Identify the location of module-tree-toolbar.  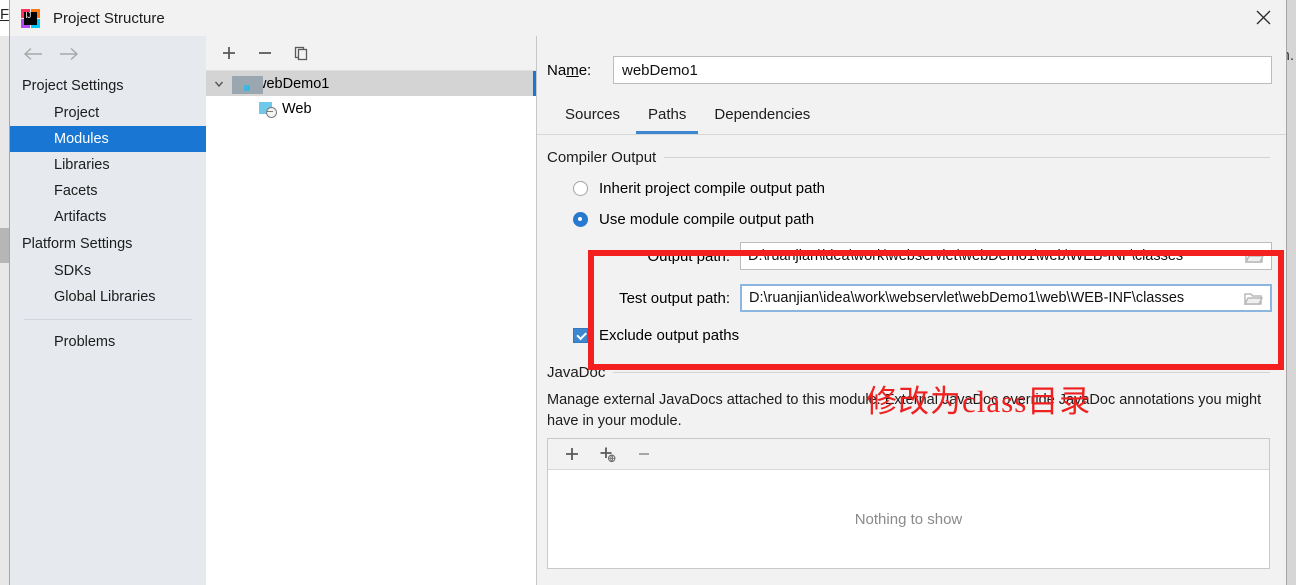
(371, 53).